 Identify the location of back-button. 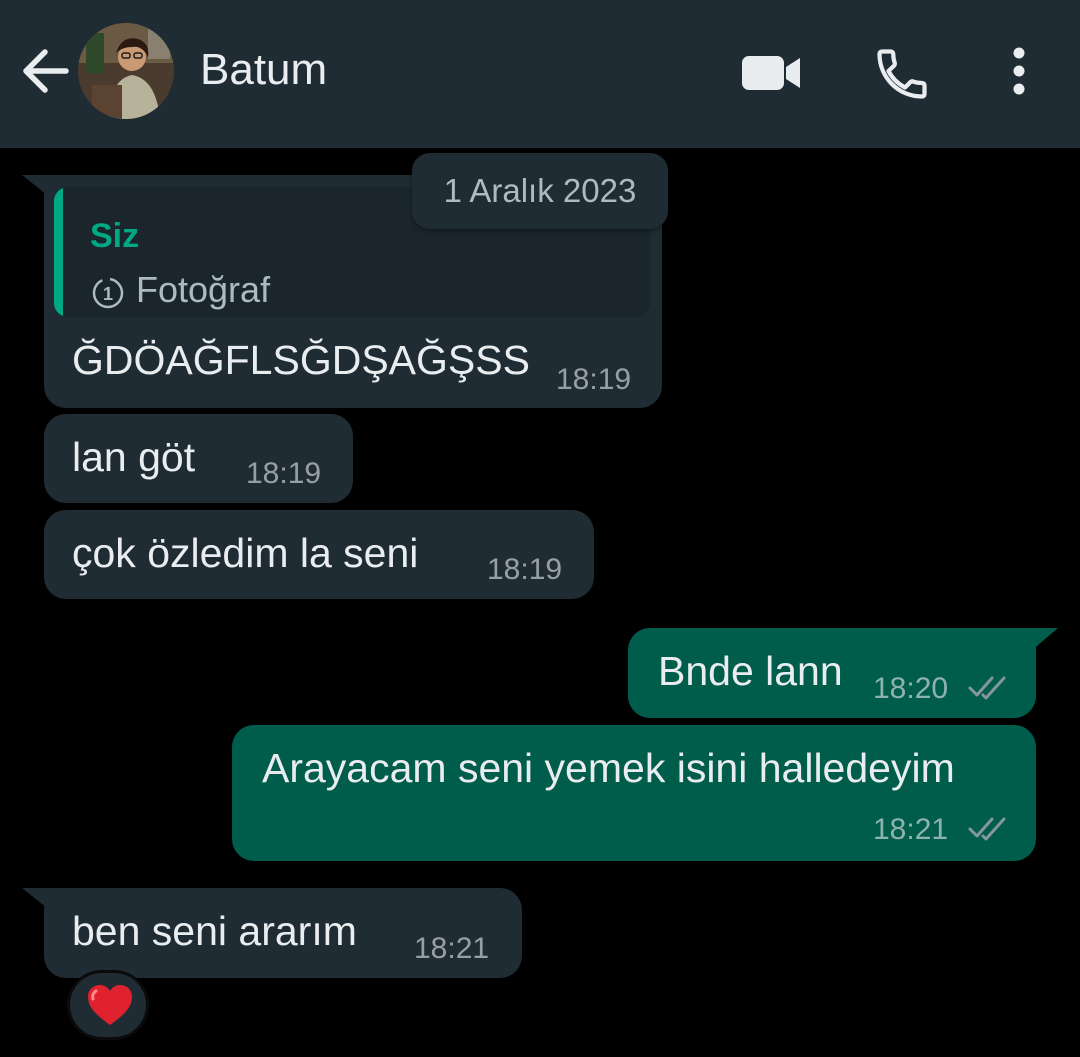
(45, 71).